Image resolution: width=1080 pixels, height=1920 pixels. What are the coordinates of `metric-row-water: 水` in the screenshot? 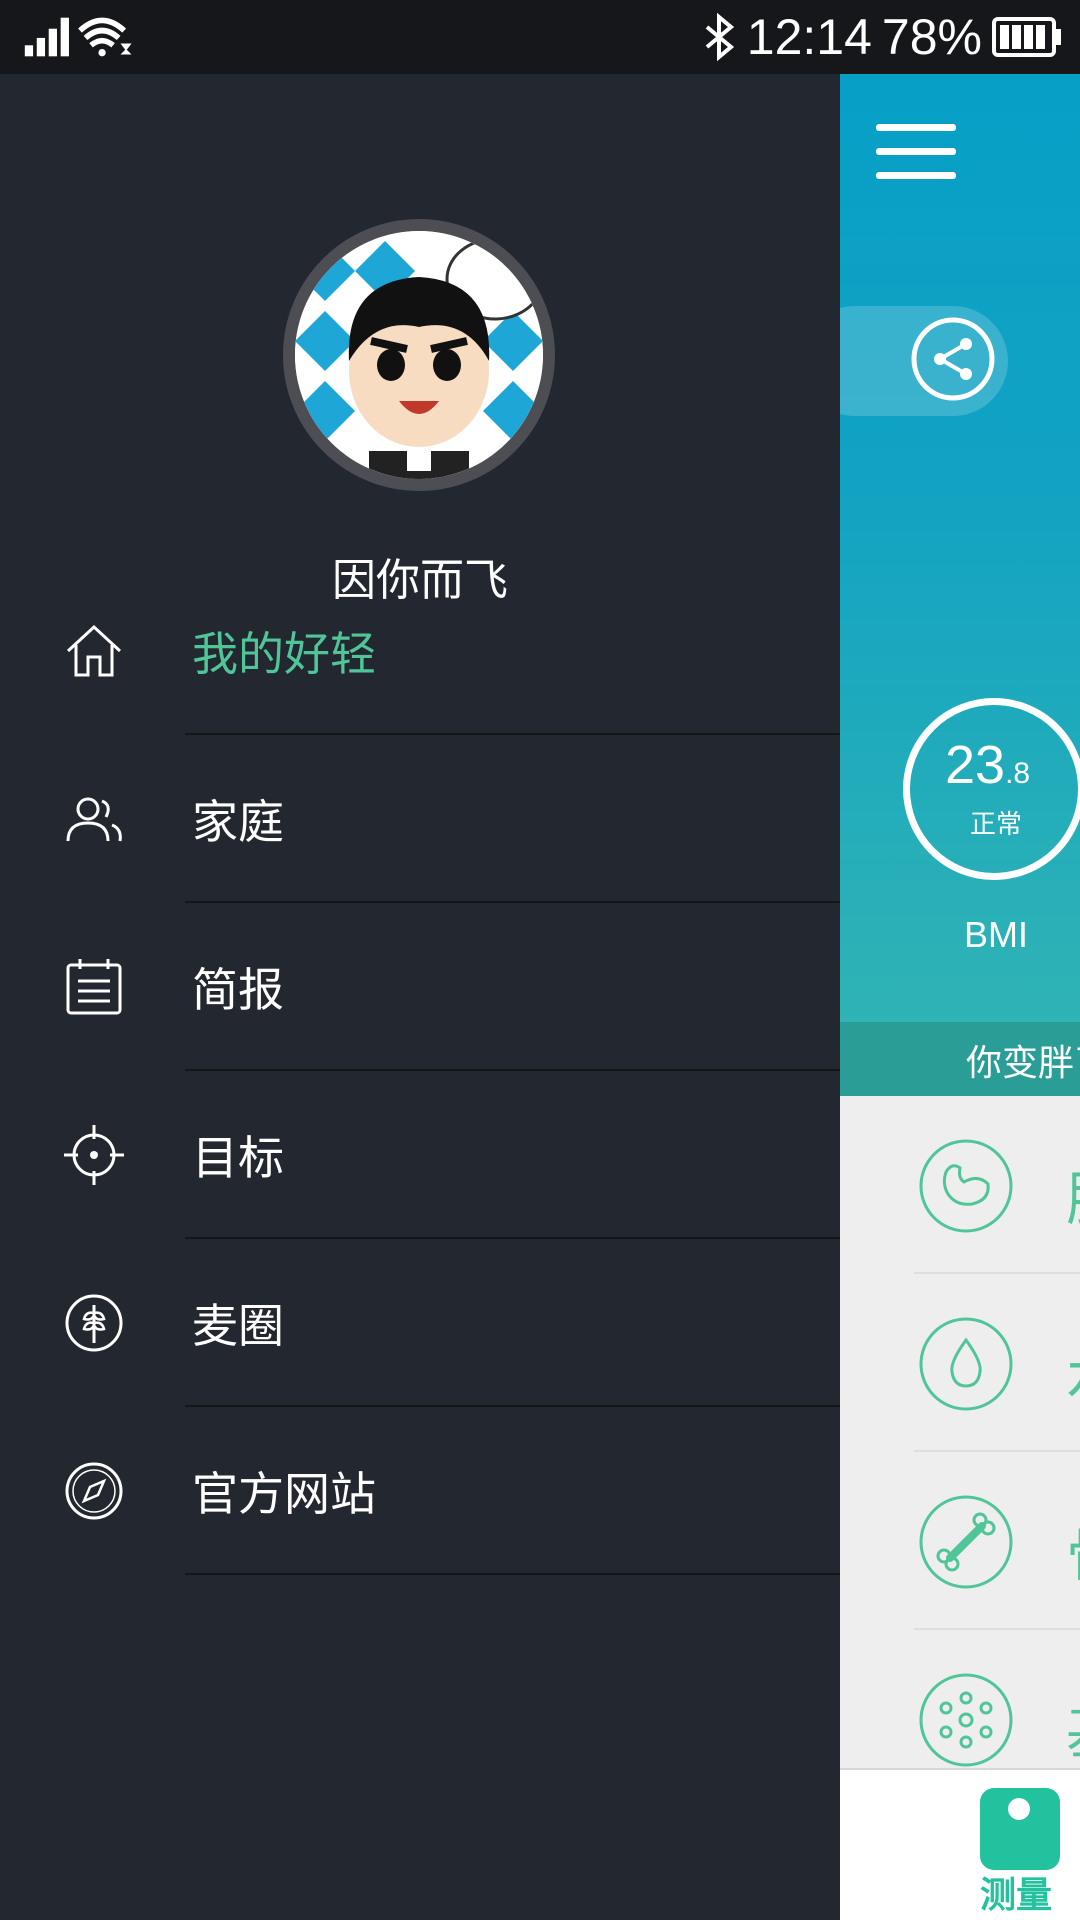 It's located at (960, 1363).